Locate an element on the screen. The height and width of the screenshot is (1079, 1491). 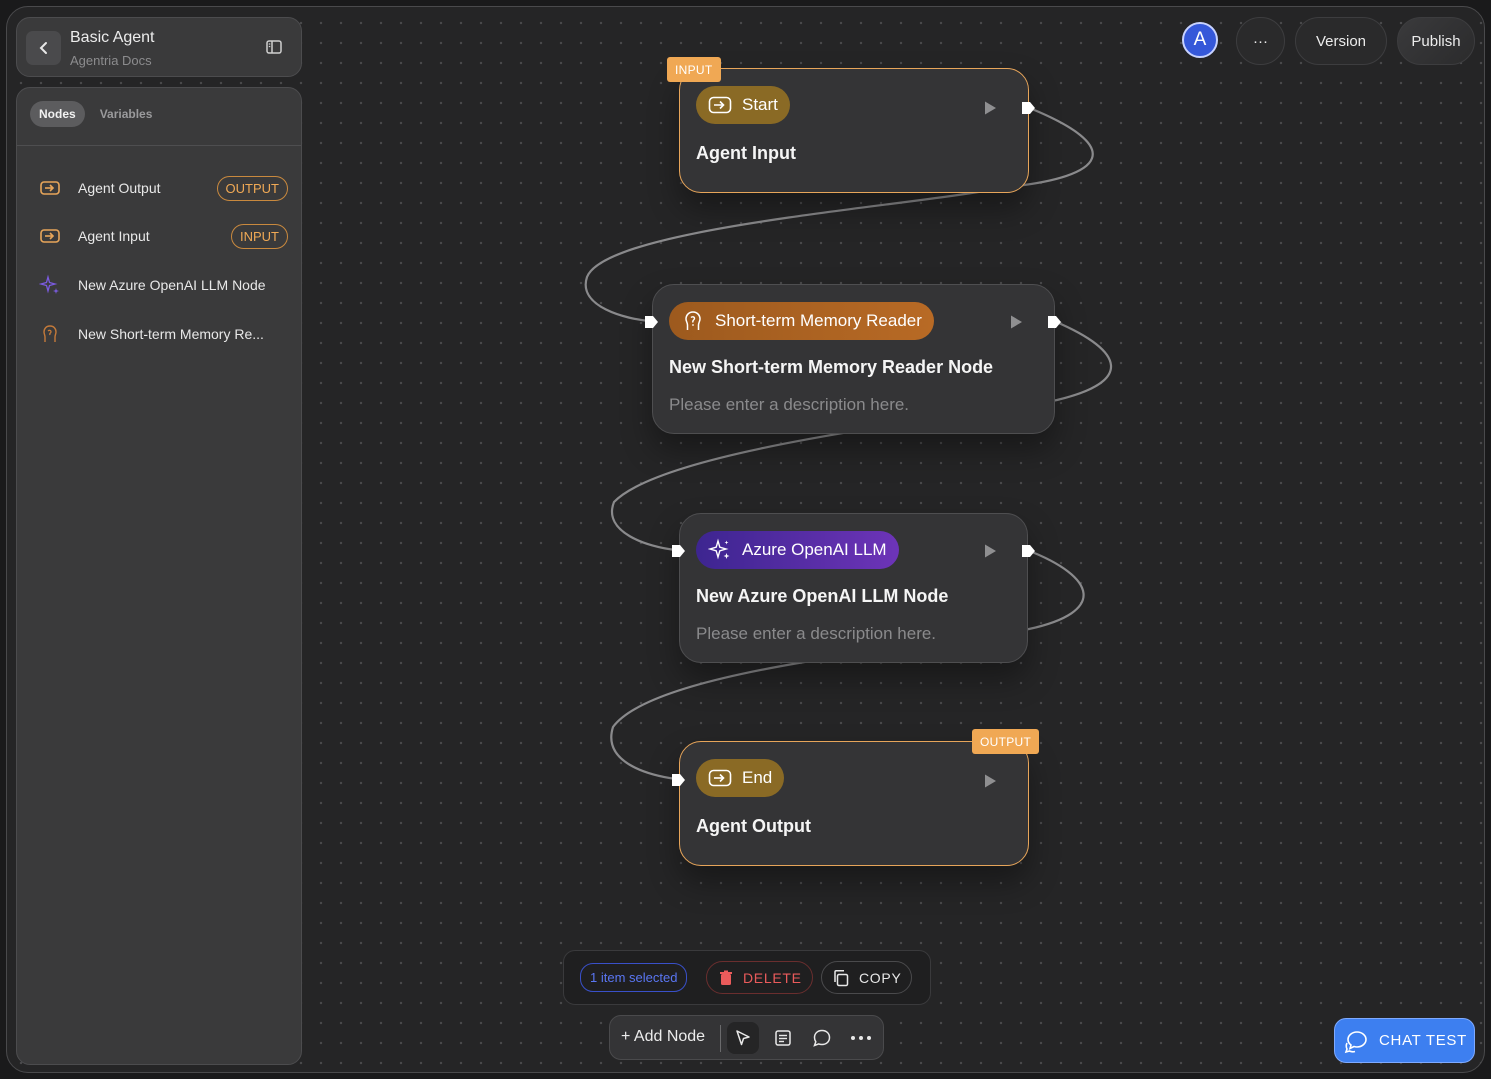
sidebar-item-agent-input: Agent Input INPUT is located at coordinates (159, 236).